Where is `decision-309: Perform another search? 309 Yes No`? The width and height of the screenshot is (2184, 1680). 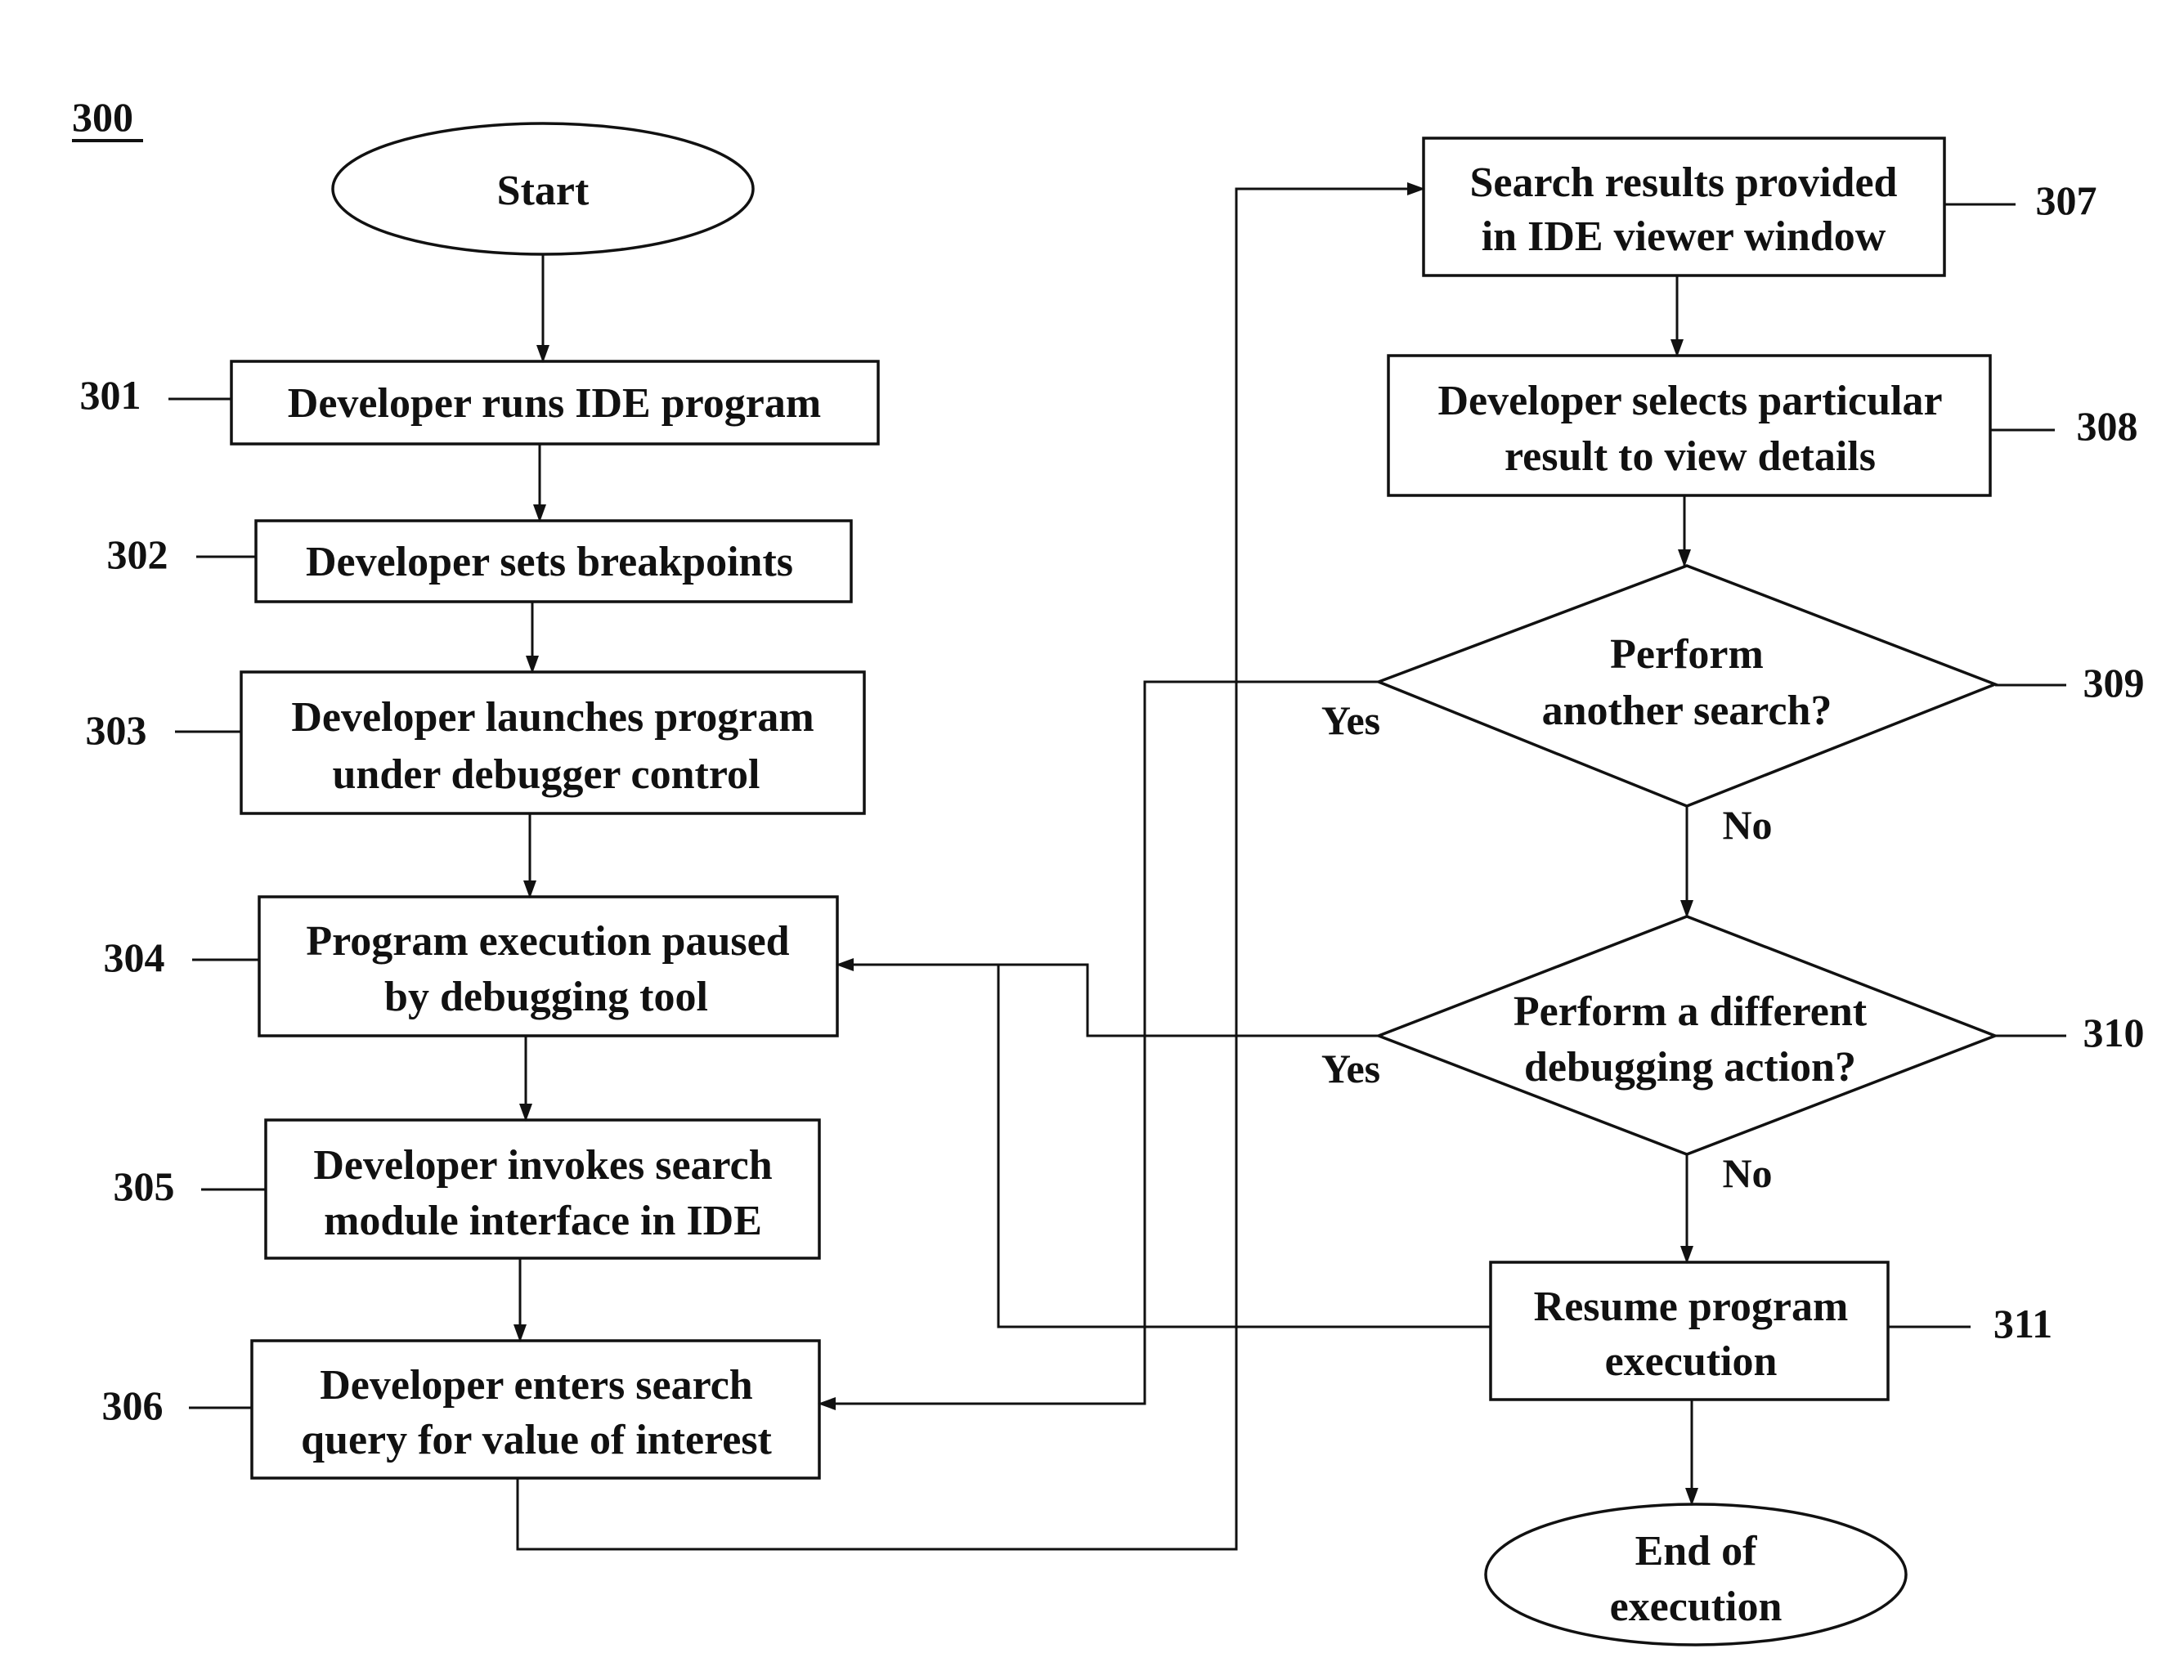
decision-309: Perform another search? 309 Yes No is located at coordinates (1733, 706).